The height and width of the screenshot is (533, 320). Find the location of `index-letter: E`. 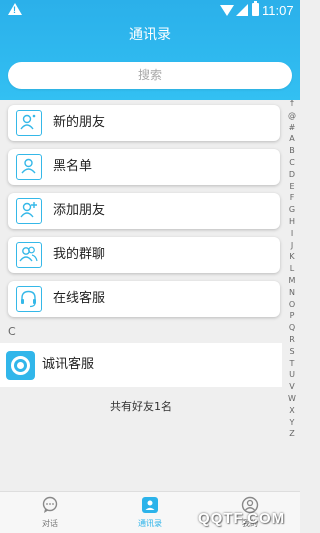

index-letter: E is located at coordinates (292, 187).